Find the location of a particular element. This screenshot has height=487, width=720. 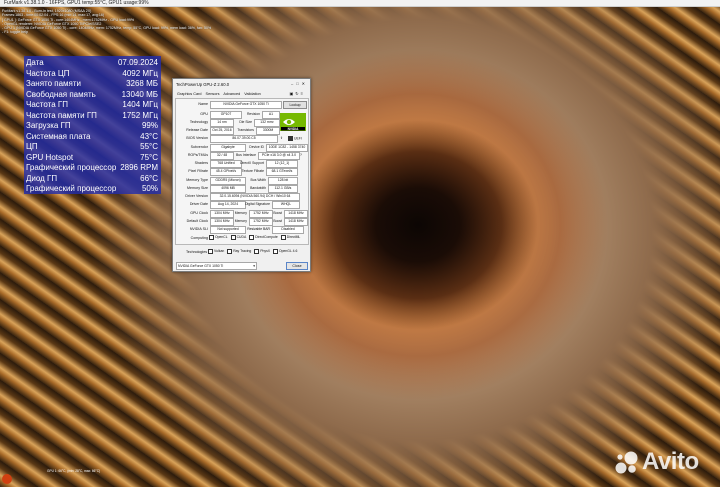

stat-row: Частота памяти ГП 1752 МГц is located at coordinates (92, 115).